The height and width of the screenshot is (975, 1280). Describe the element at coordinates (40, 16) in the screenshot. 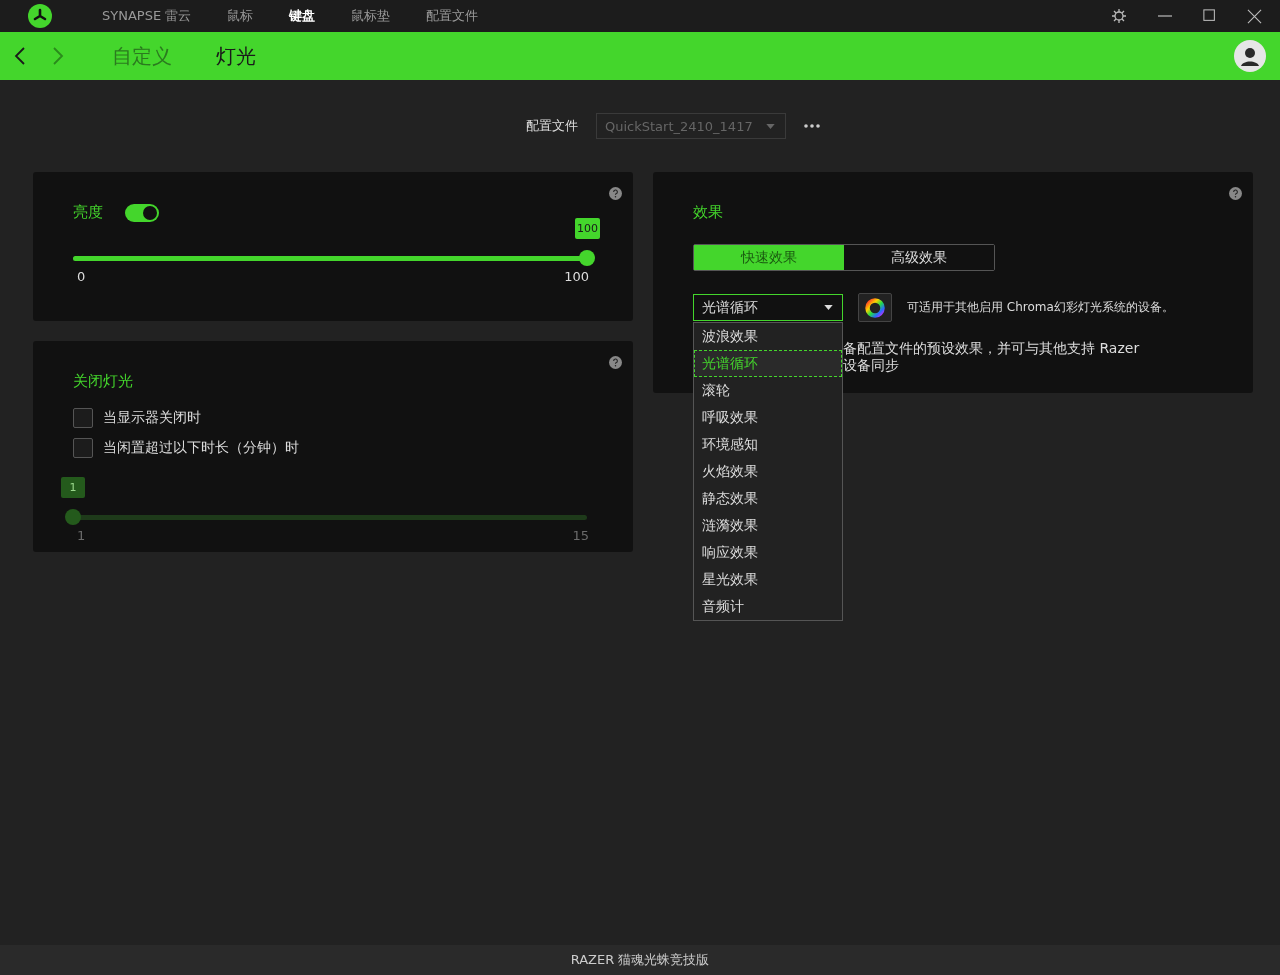

I see `logo-icon` at that location.